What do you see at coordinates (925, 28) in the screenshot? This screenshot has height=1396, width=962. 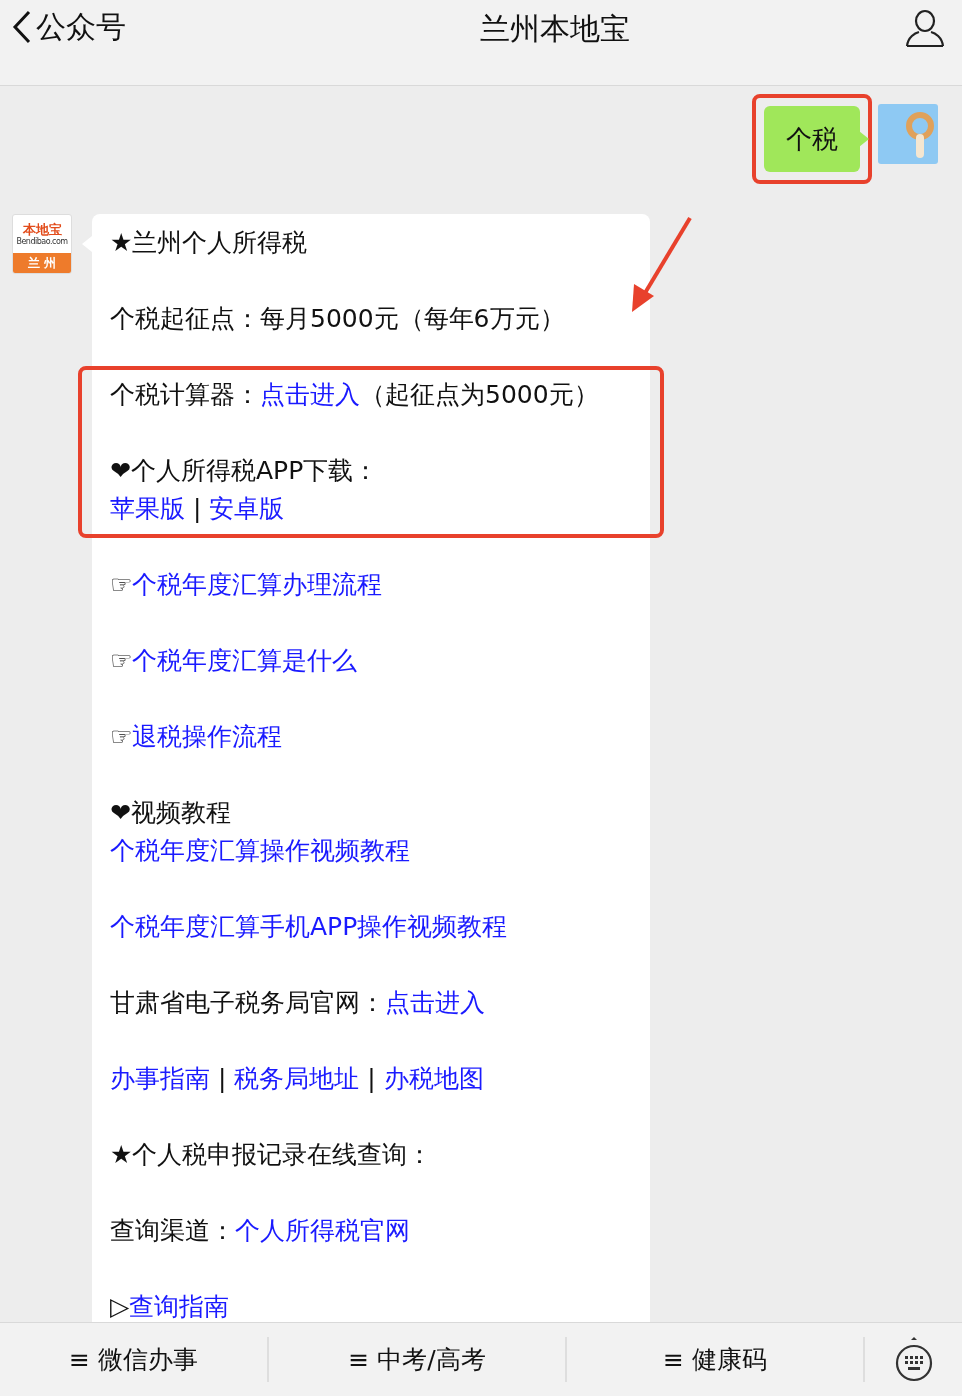 I see `person-icon` at bounding box center [925, 28].